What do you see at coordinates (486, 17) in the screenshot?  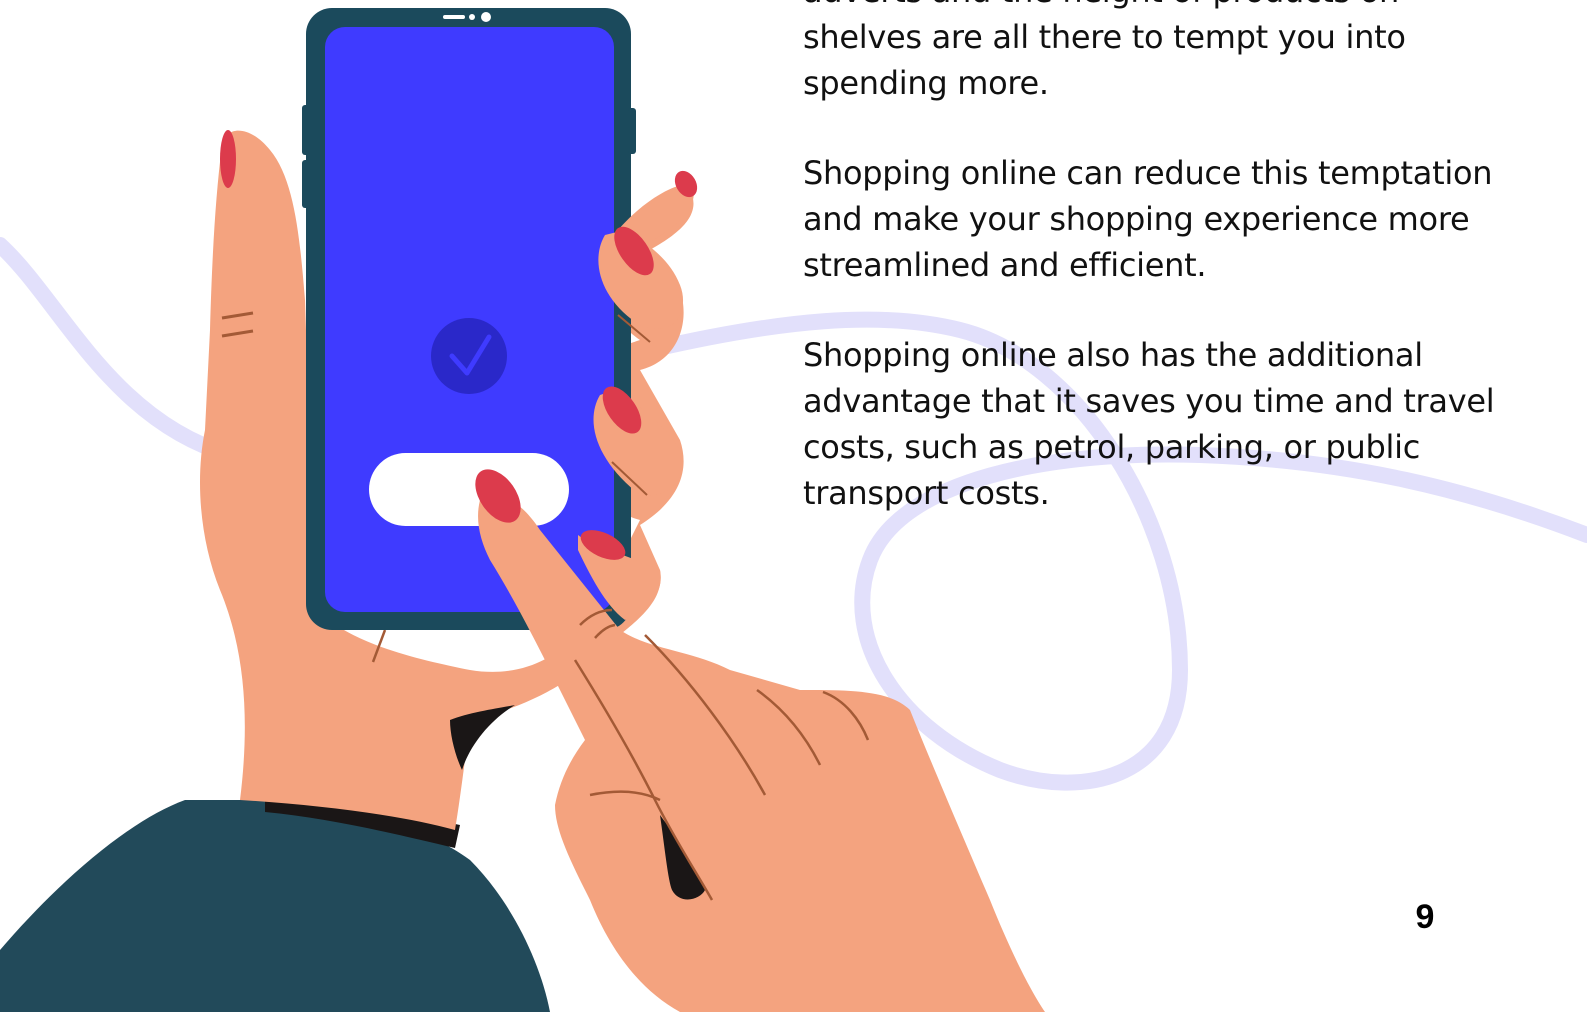 I see `phone-camera` at bounding box center [486, 17].